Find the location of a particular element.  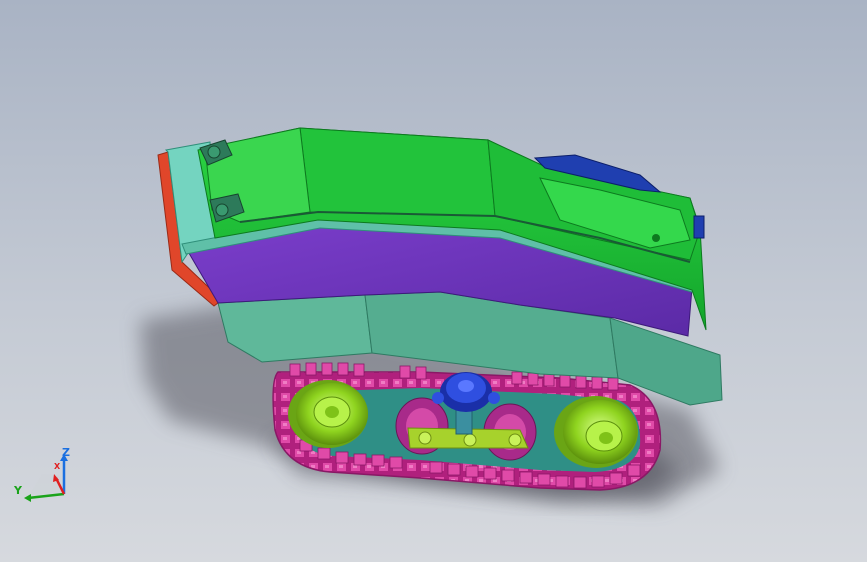

drive-wheel-left is located at coordinates (328, 414).